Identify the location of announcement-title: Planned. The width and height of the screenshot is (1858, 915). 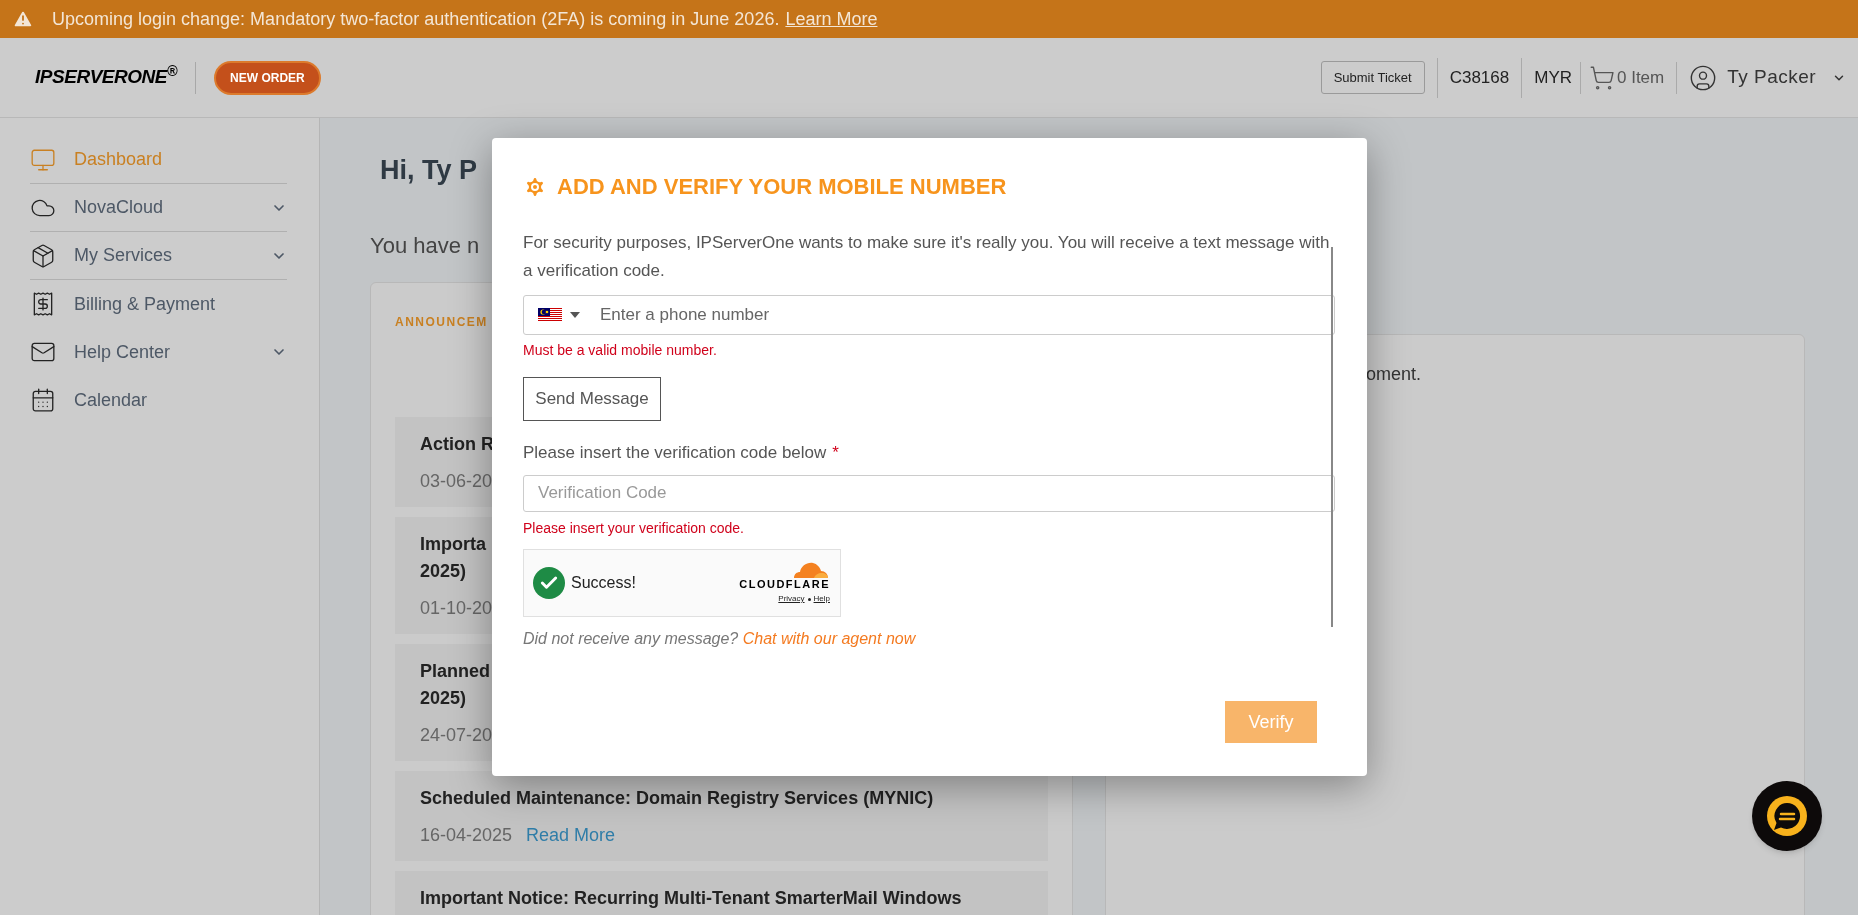
(455, 671).